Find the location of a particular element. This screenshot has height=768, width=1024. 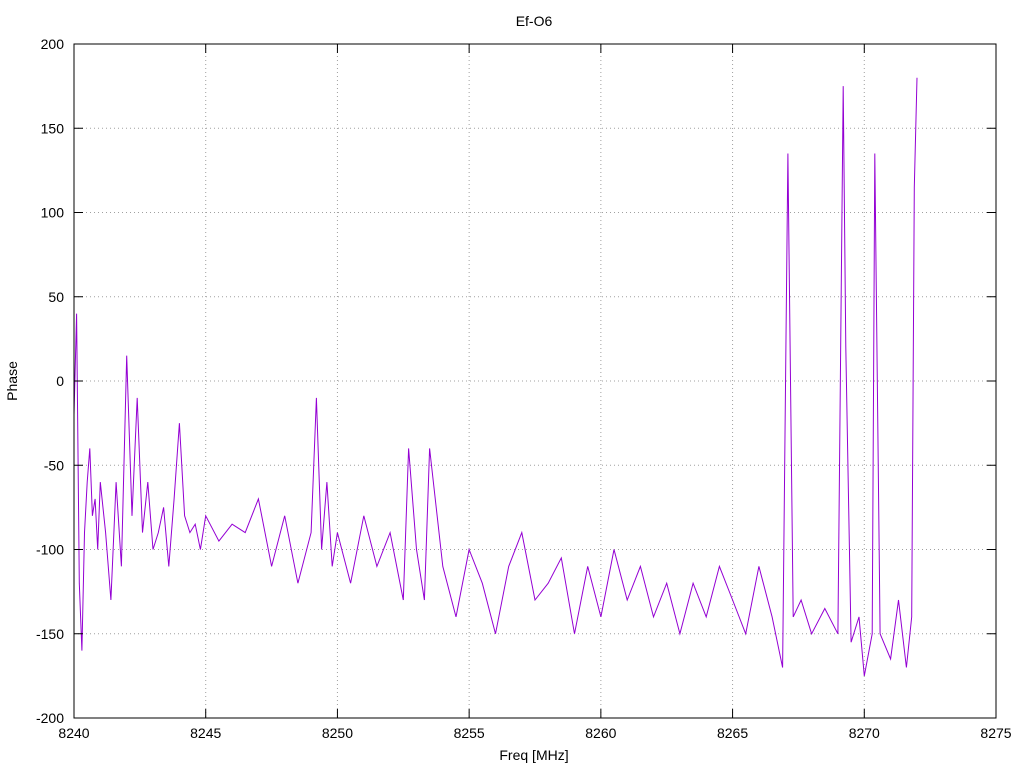

x-tick-label: 8240 is located at coordinates (73, 733).